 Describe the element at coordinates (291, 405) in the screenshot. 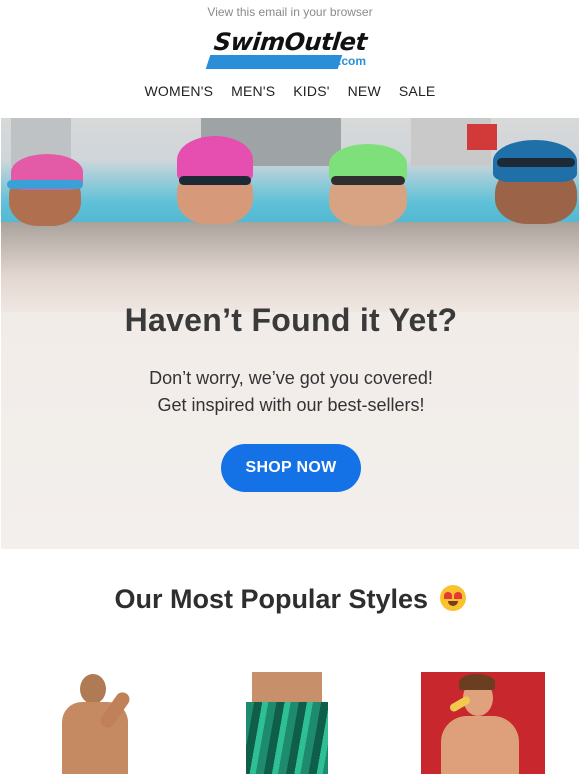

I see `hero-subtitle-2: Get inspired with our best-sellers!` at that location.